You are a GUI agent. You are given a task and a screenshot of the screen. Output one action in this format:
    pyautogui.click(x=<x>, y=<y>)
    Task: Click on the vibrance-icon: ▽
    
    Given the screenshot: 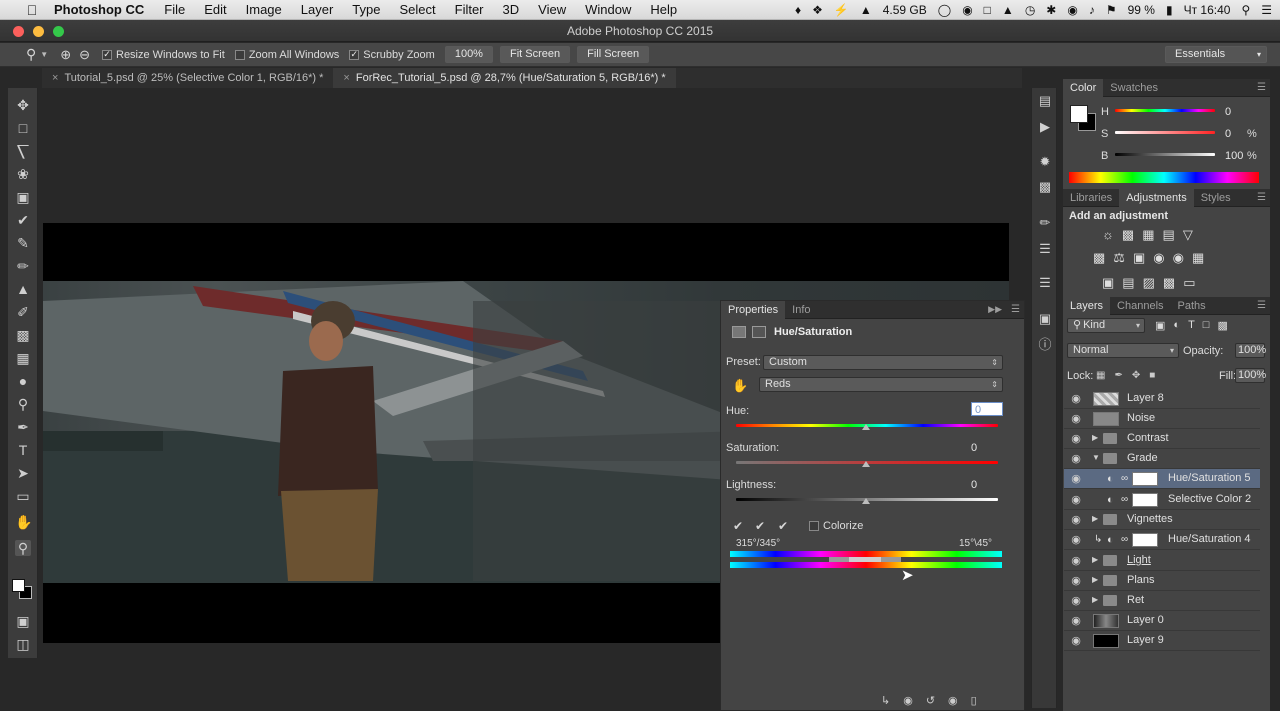 What is the action you would take?
    pyautogui.click(x=1188, y=235)
    